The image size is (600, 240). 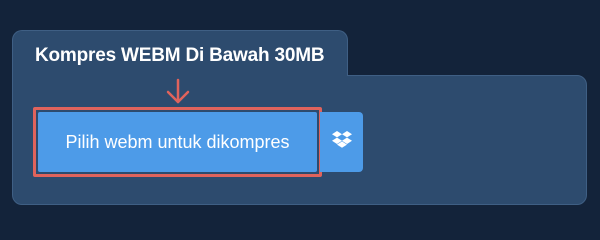 I want to click on section-title: Kompres WEBM Di Bawah 30MB, so click(x=180, y=55).